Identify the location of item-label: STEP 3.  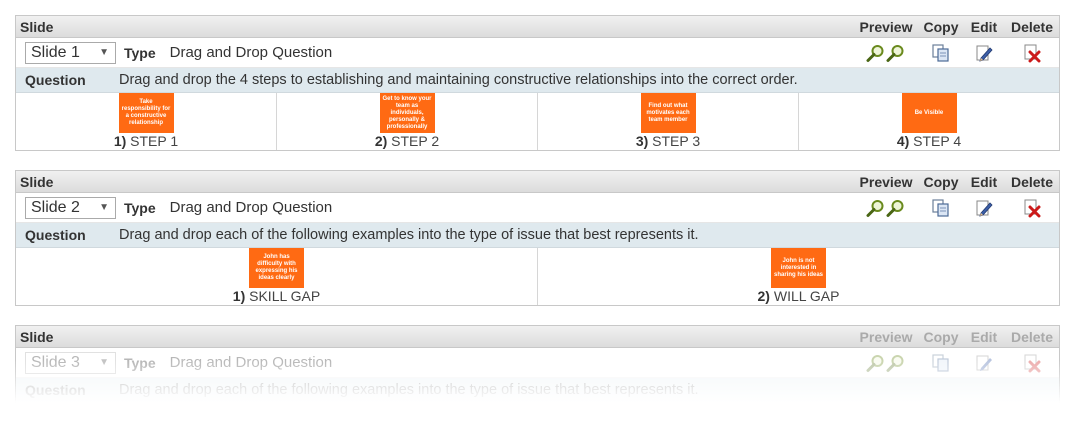
(676, 141).